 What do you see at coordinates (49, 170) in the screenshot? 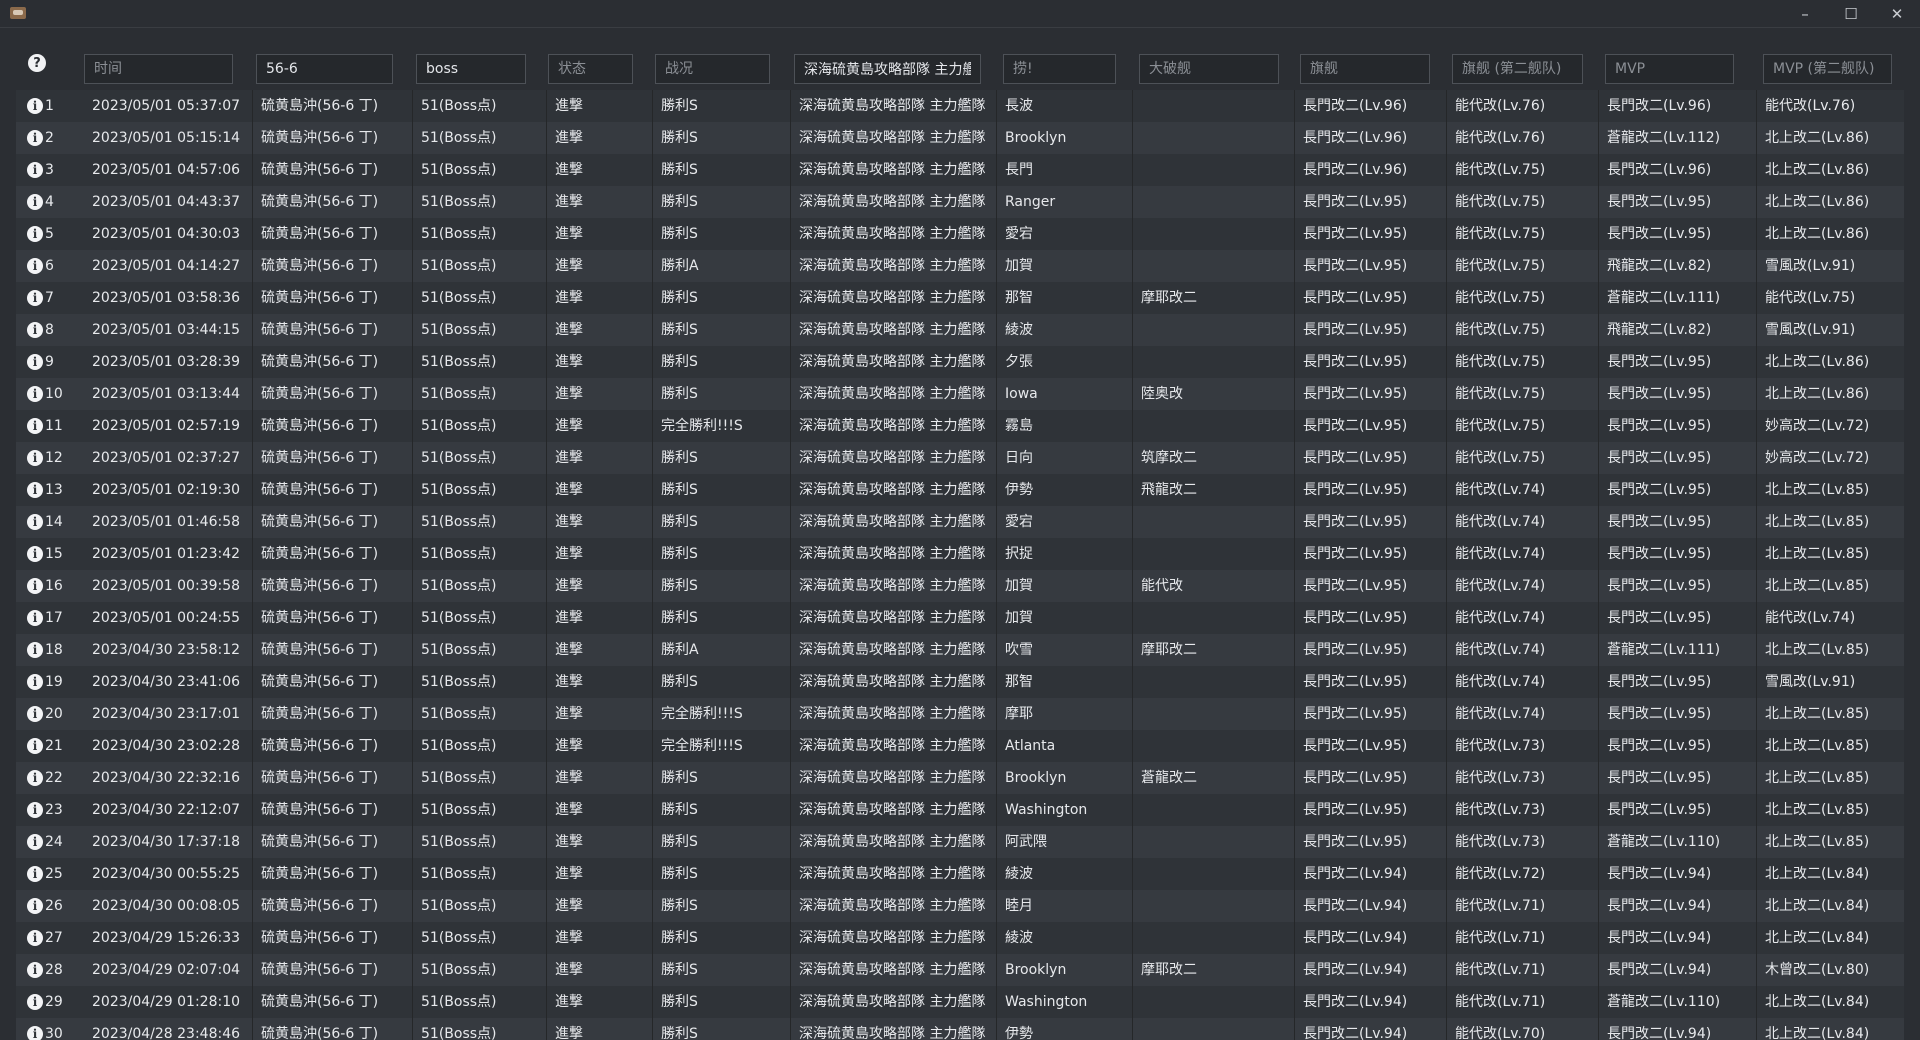
I see `row-number: 3` at bounding box center [49, 170].